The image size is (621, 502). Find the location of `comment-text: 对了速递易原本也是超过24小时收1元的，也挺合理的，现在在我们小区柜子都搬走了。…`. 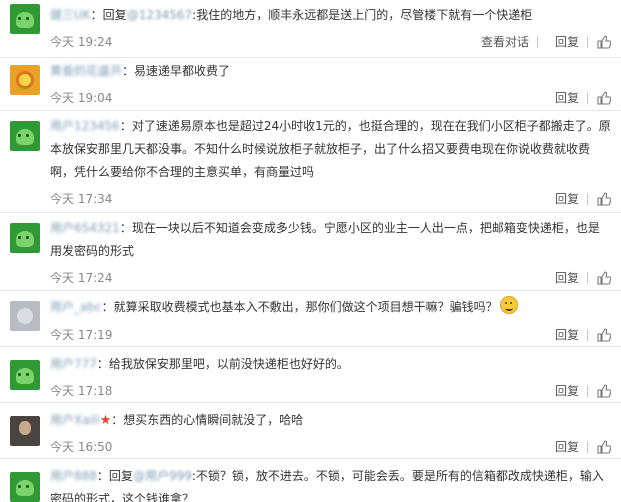

comment-text: 对了速递易原本也是超过24小时收1元的，也挺合理的，现在在我们小区柜子都搬走了。… is located at coordinates (330, 149).